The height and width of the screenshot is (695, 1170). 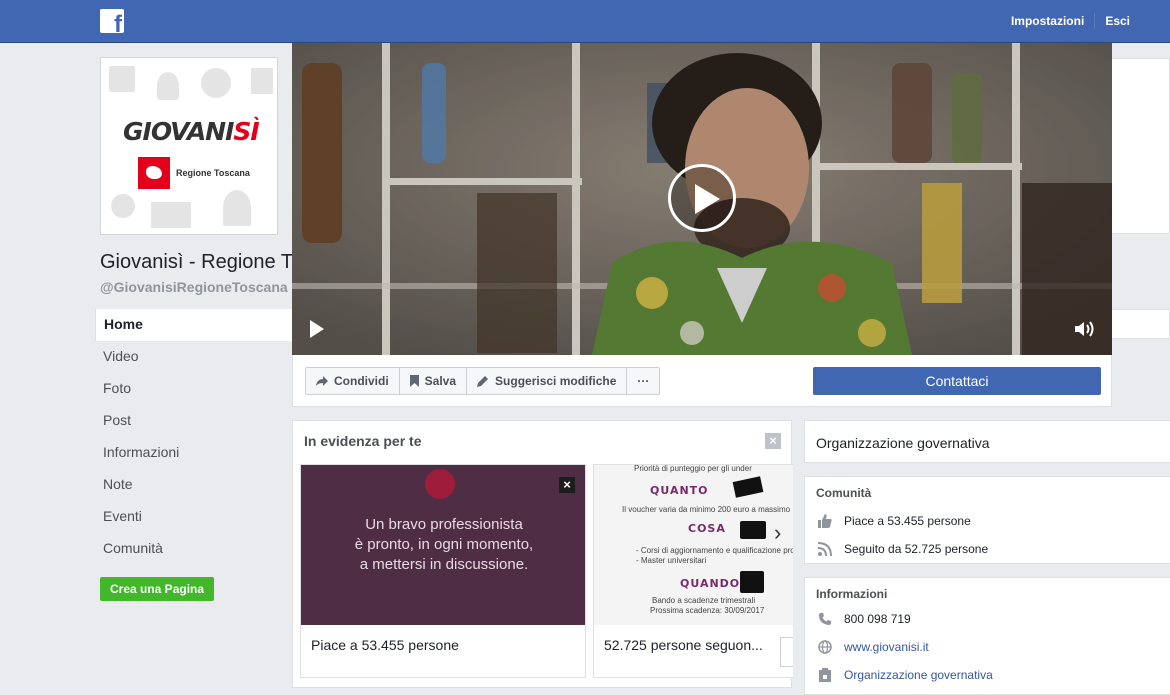 I want to click on nav-item-video: Video, so click(x=195, y=357).